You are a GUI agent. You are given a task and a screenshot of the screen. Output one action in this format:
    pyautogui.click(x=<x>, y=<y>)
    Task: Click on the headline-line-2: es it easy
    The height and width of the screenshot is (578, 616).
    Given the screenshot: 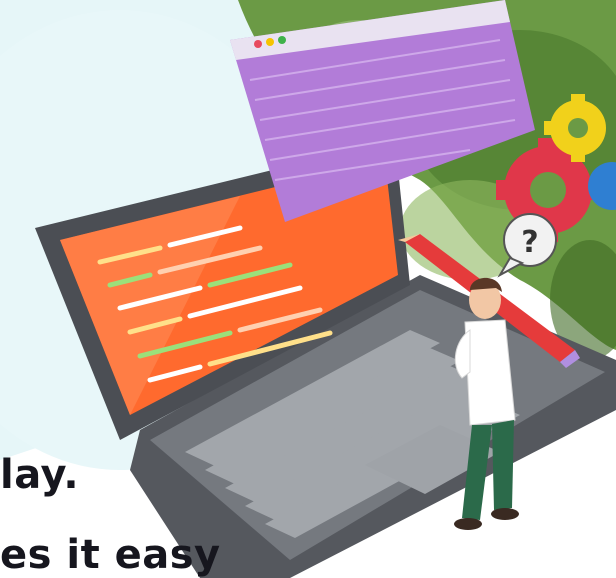 What is the action you would take?
    pyautogui.click(x=110, y=555)
    